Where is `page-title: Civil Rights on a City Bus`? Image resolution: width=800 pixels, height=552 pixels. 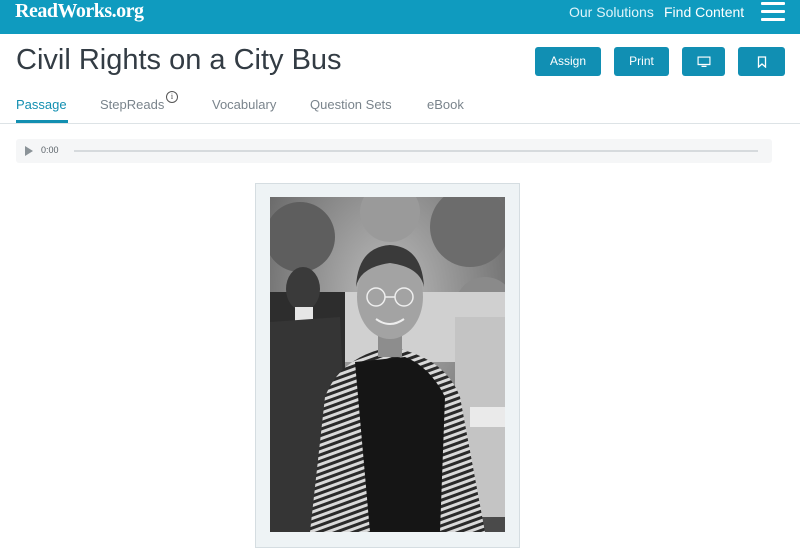 page-title: Civil Rights on a City Bus is located at coordinates (179, 60).